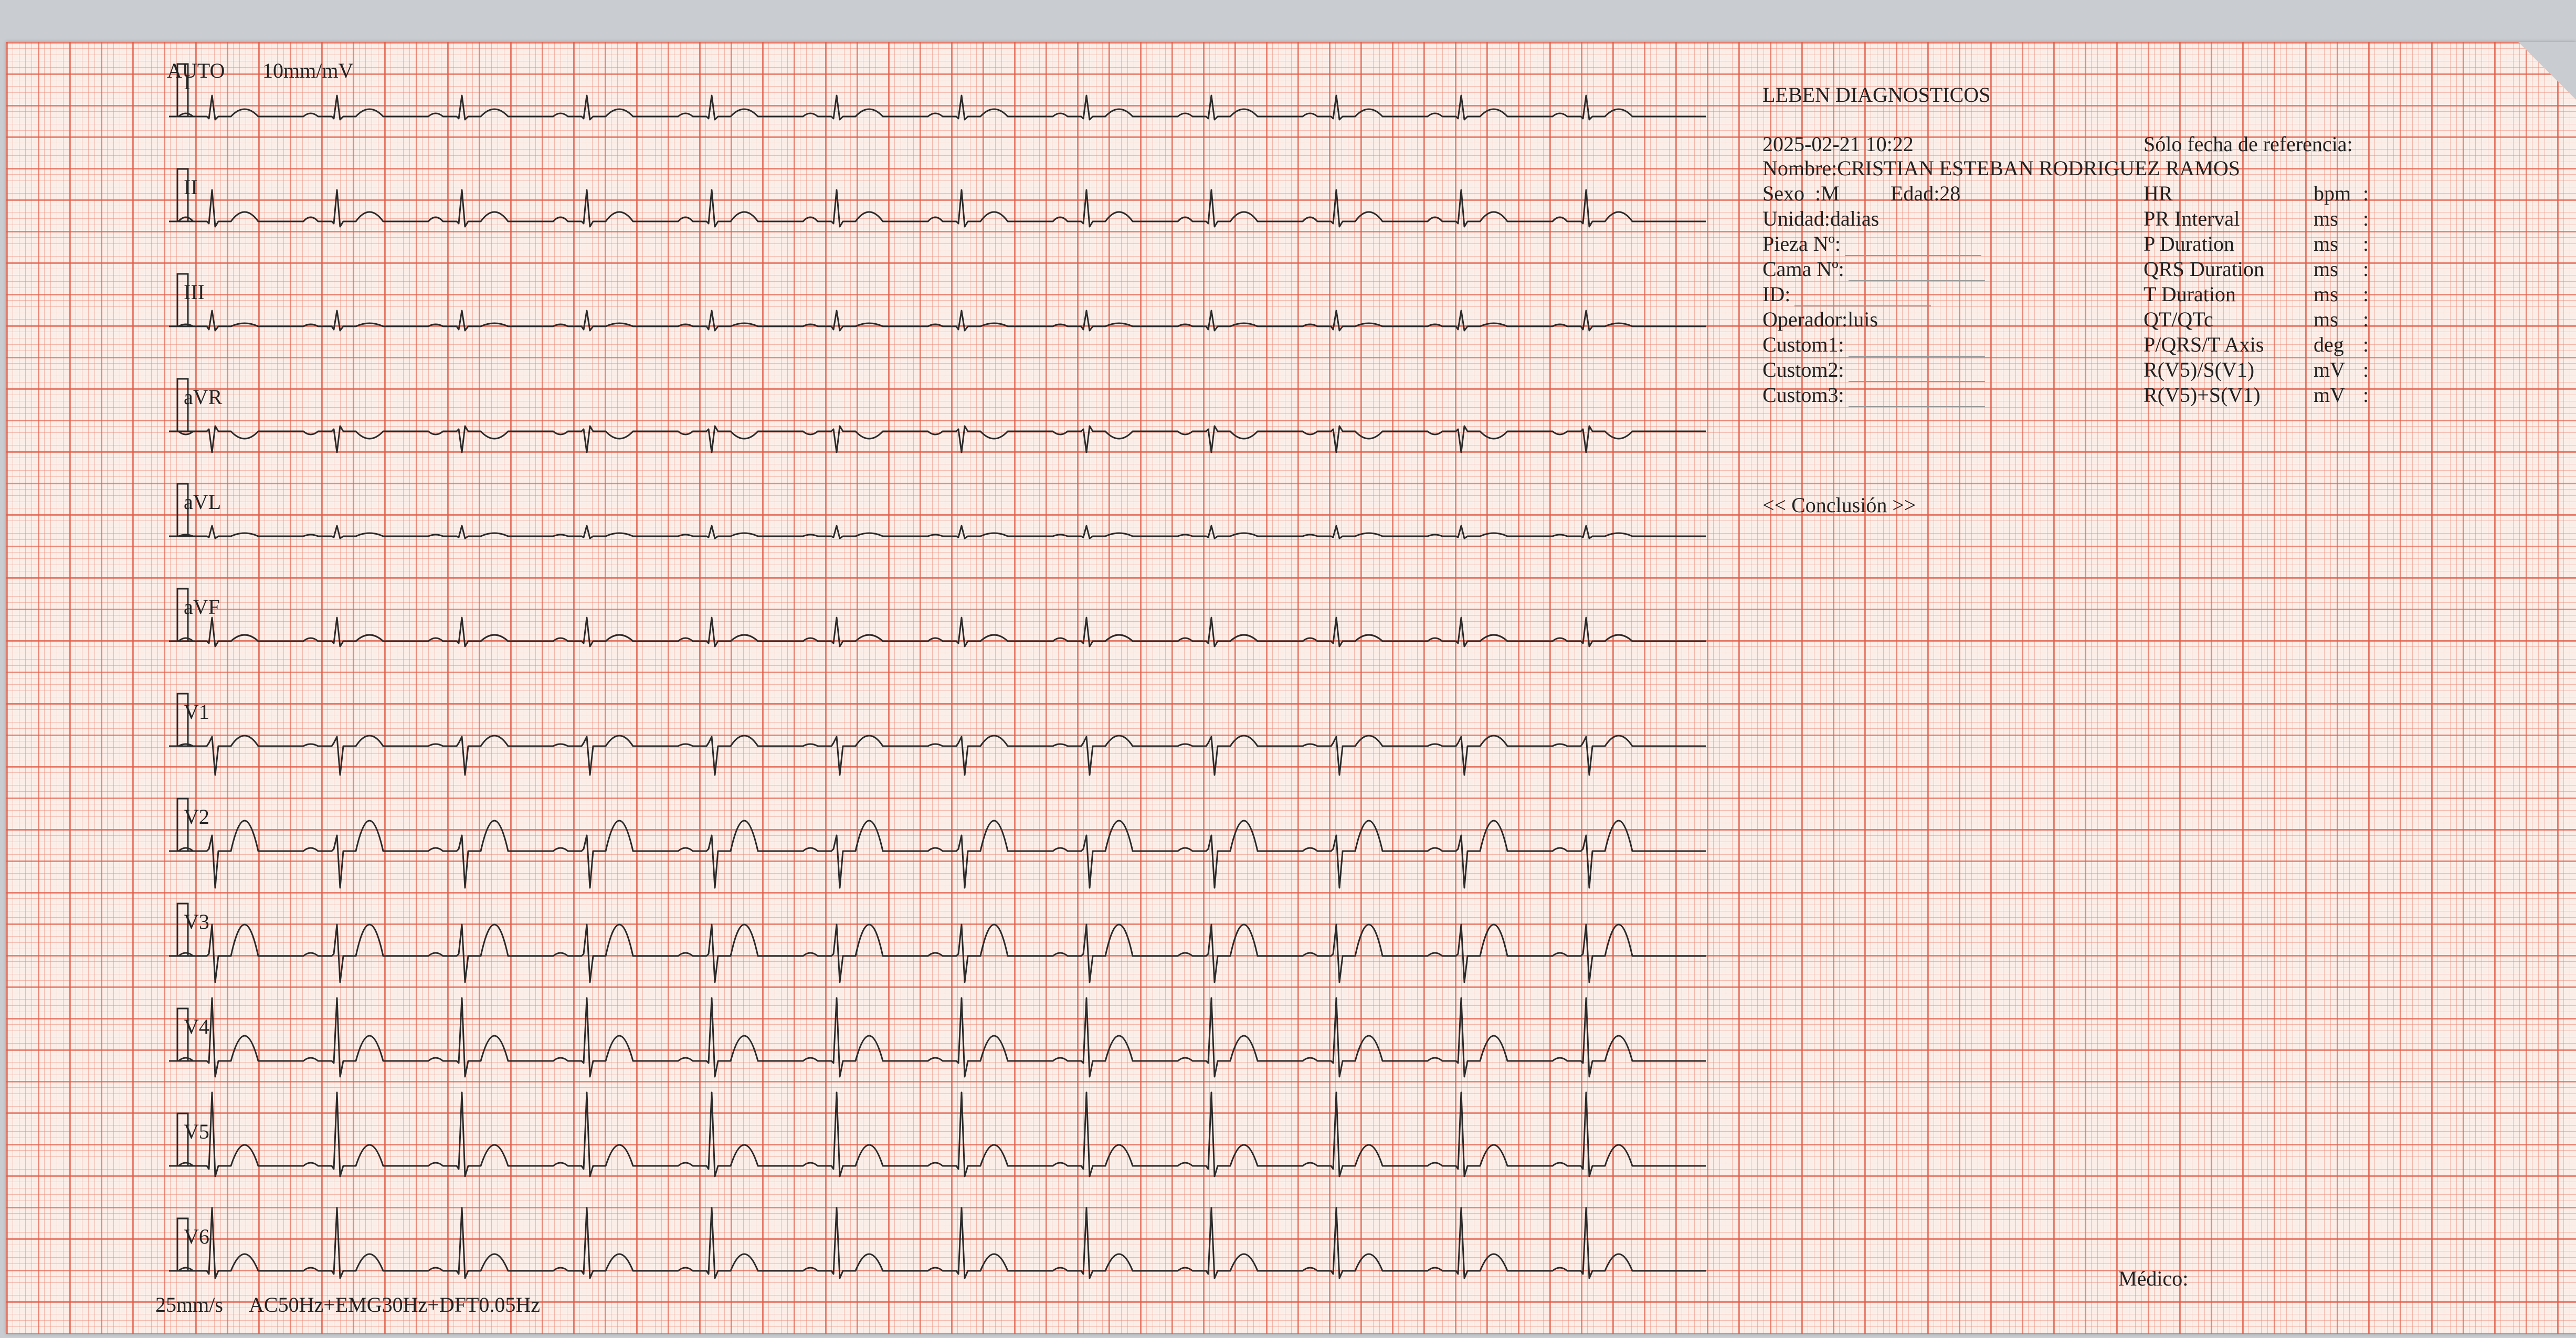 The height and width of the screenshot is (1338, 2576). I want to click on ecg-trace-avr, so click(941, 439).